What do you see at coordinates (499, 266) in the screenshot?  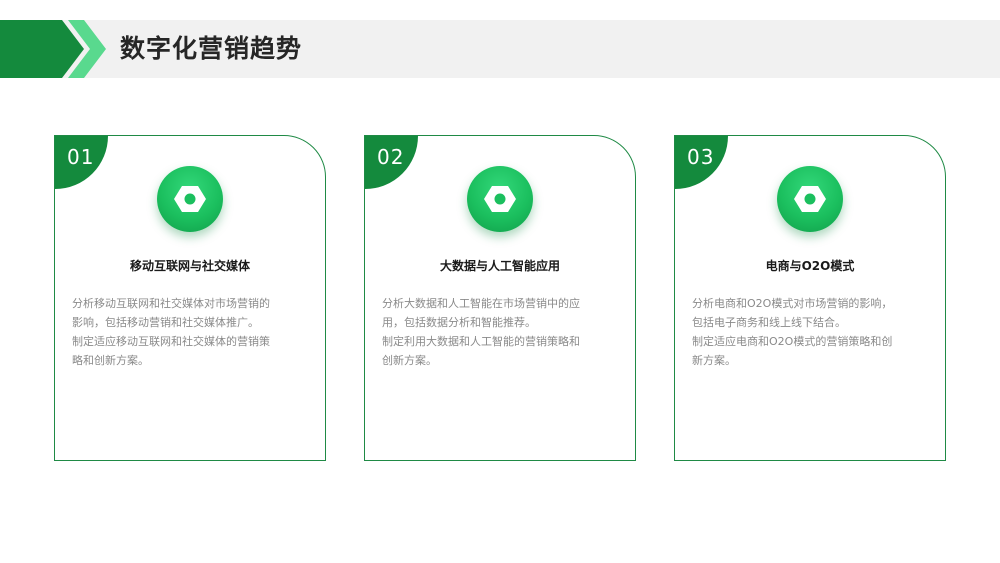 I see `card-title: 大数据与人工智能应用` at bounding box center [499, 266].